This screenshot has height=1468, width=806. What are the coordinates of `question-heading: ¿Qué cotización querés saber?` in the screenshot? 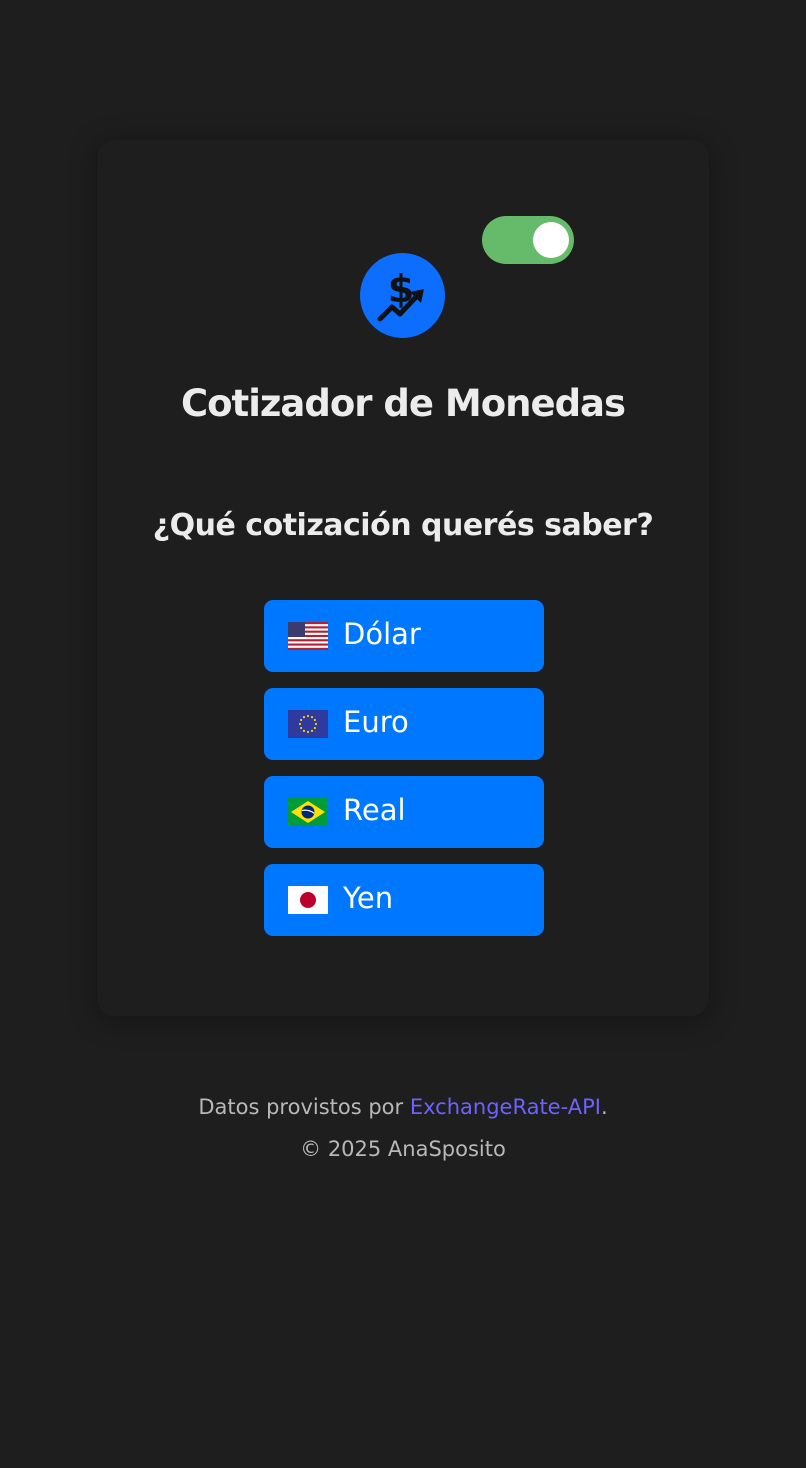 It's located at (403, 525).